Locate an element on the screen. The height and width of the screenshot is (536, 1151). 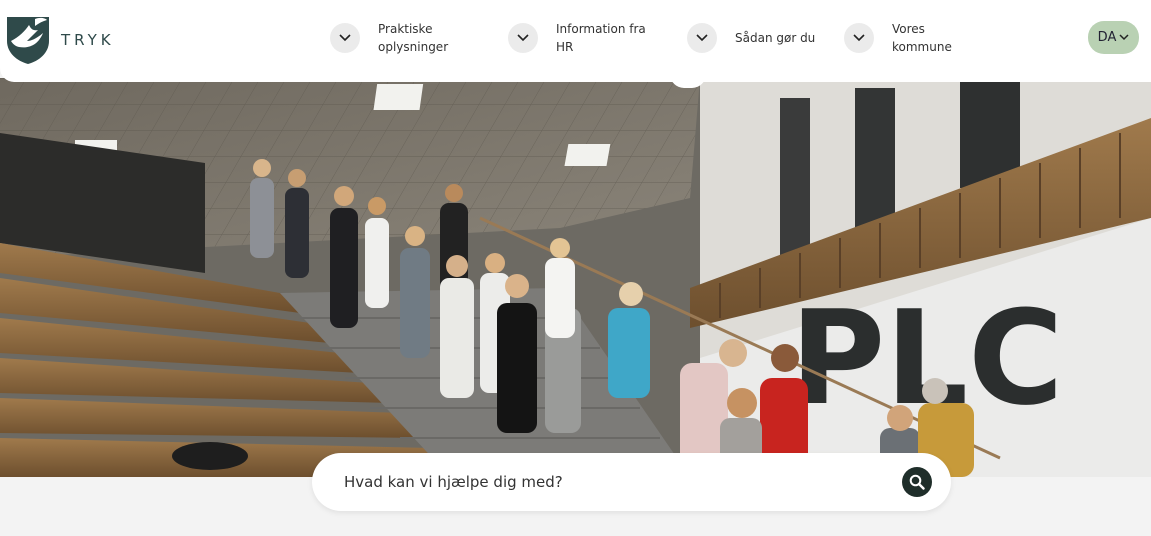
search-icon is located at coordinates (917, 482).